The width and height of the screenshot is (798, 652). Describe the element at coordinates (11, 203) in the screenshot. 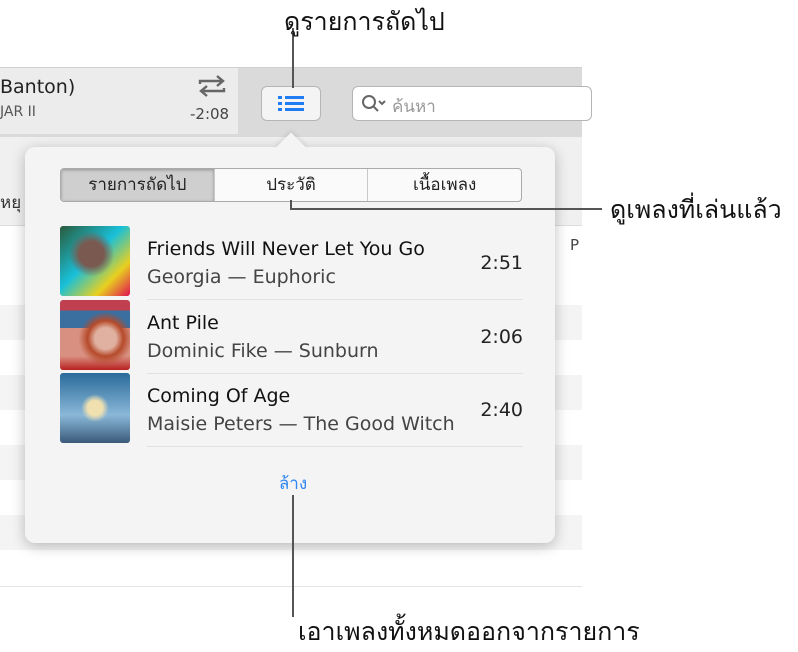

I see `background-label: หยุ` at that location.